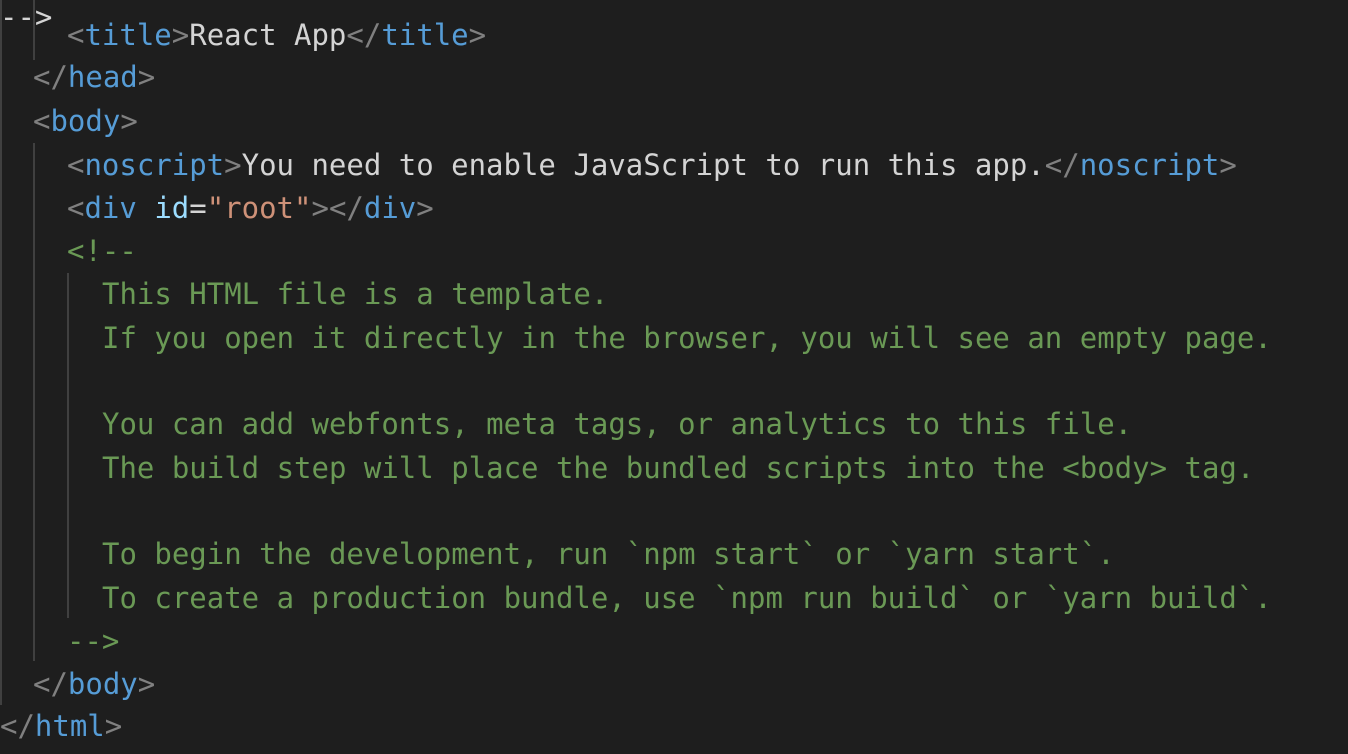 The image size is (1348, 754). What do you see at coordinates (355, 294) in the screenshot?
I see `comment-line: This HTML file is a template.` at bounding box center [355, 294].